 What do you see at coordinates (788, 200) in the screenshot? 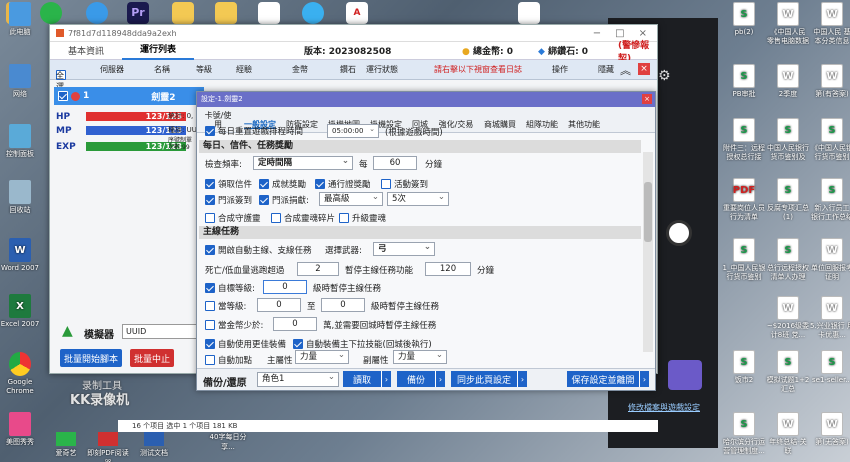
I see `desktop-file: S 反腐专项汇总 (1)` at bounding box center [788, 200].